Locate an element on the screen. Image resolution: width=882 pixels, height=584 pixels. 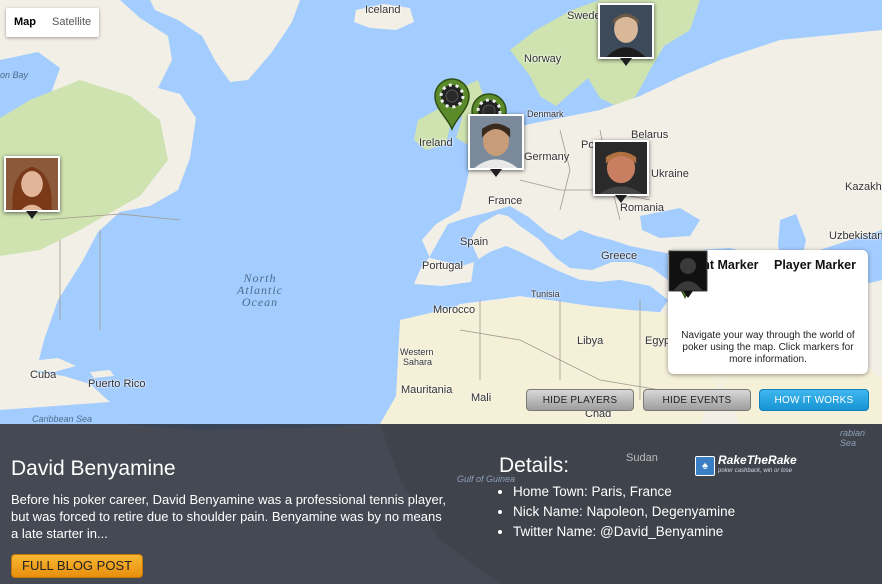
detail-nick-name: Nick Name: Napoleon, Degenyamine is located at coordinates (624, 512).